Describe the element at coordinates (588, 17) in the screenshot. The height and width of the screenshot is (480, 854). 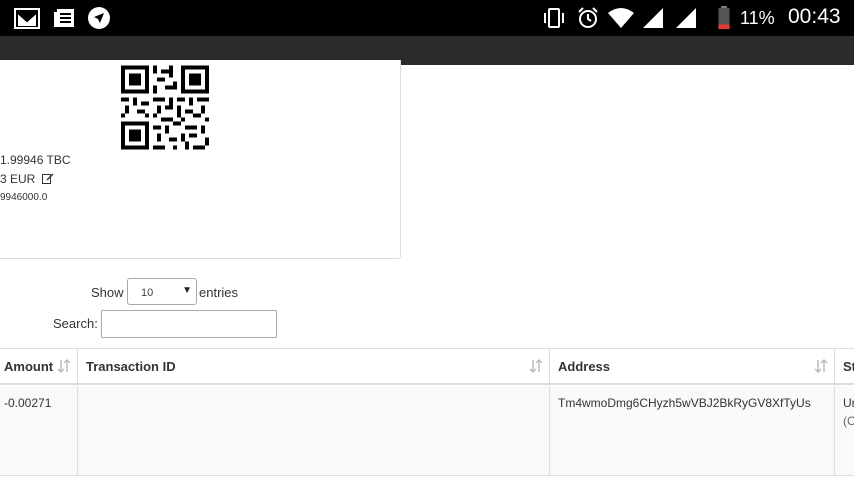
I see `alarm-icon` at that location.